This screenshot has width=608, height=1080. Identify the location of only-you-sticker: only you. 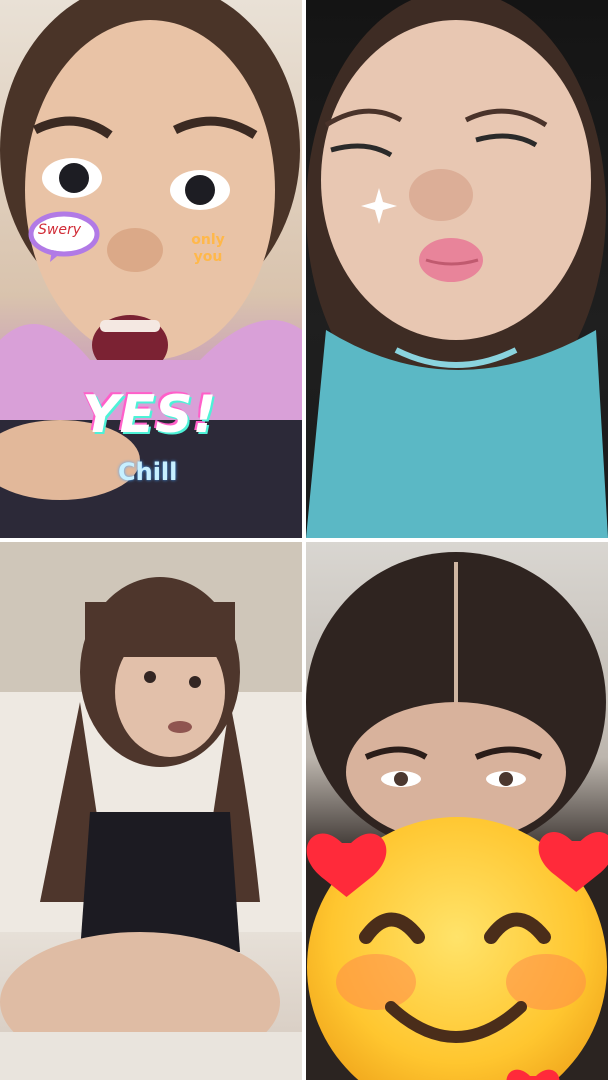
(208, 248).